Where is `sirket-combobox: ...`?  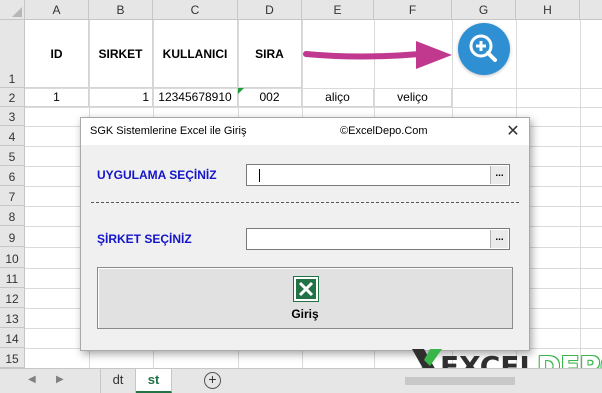 sirket-combobox: ... is located at coordinates (378, 239).